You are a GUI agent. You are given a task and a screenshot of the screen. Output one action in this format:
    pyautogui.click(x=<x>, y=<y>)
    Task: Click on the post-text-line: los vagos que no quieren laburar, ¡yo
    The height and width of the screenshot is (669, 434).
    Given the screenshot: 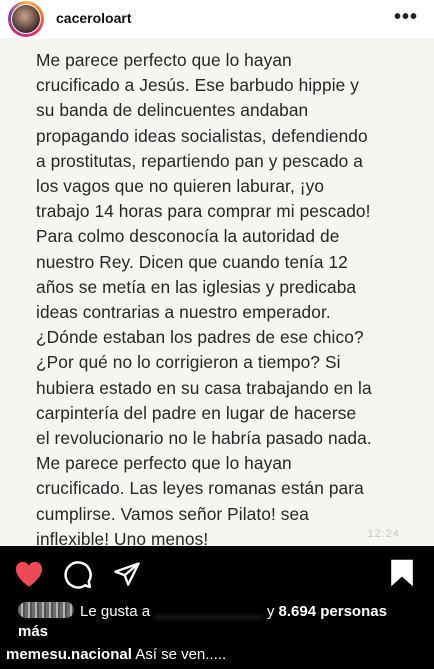 What is the action you would take?
    pyautogui.click(x=180, y=186)
    